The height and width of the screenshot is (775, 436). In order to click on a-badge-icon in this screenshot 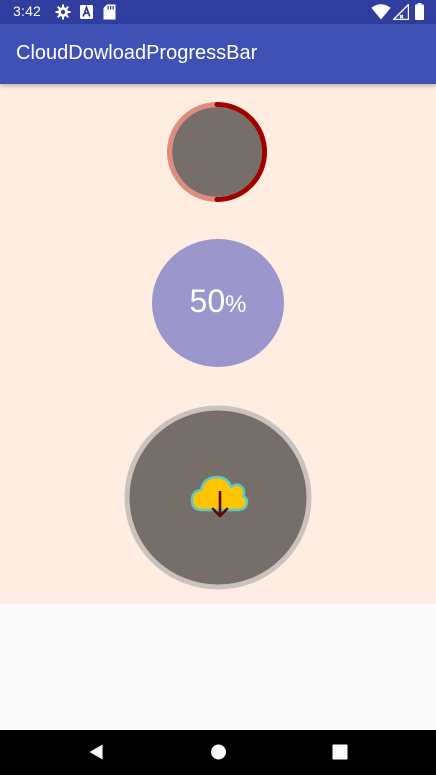, I will do `click(87, 12)`.